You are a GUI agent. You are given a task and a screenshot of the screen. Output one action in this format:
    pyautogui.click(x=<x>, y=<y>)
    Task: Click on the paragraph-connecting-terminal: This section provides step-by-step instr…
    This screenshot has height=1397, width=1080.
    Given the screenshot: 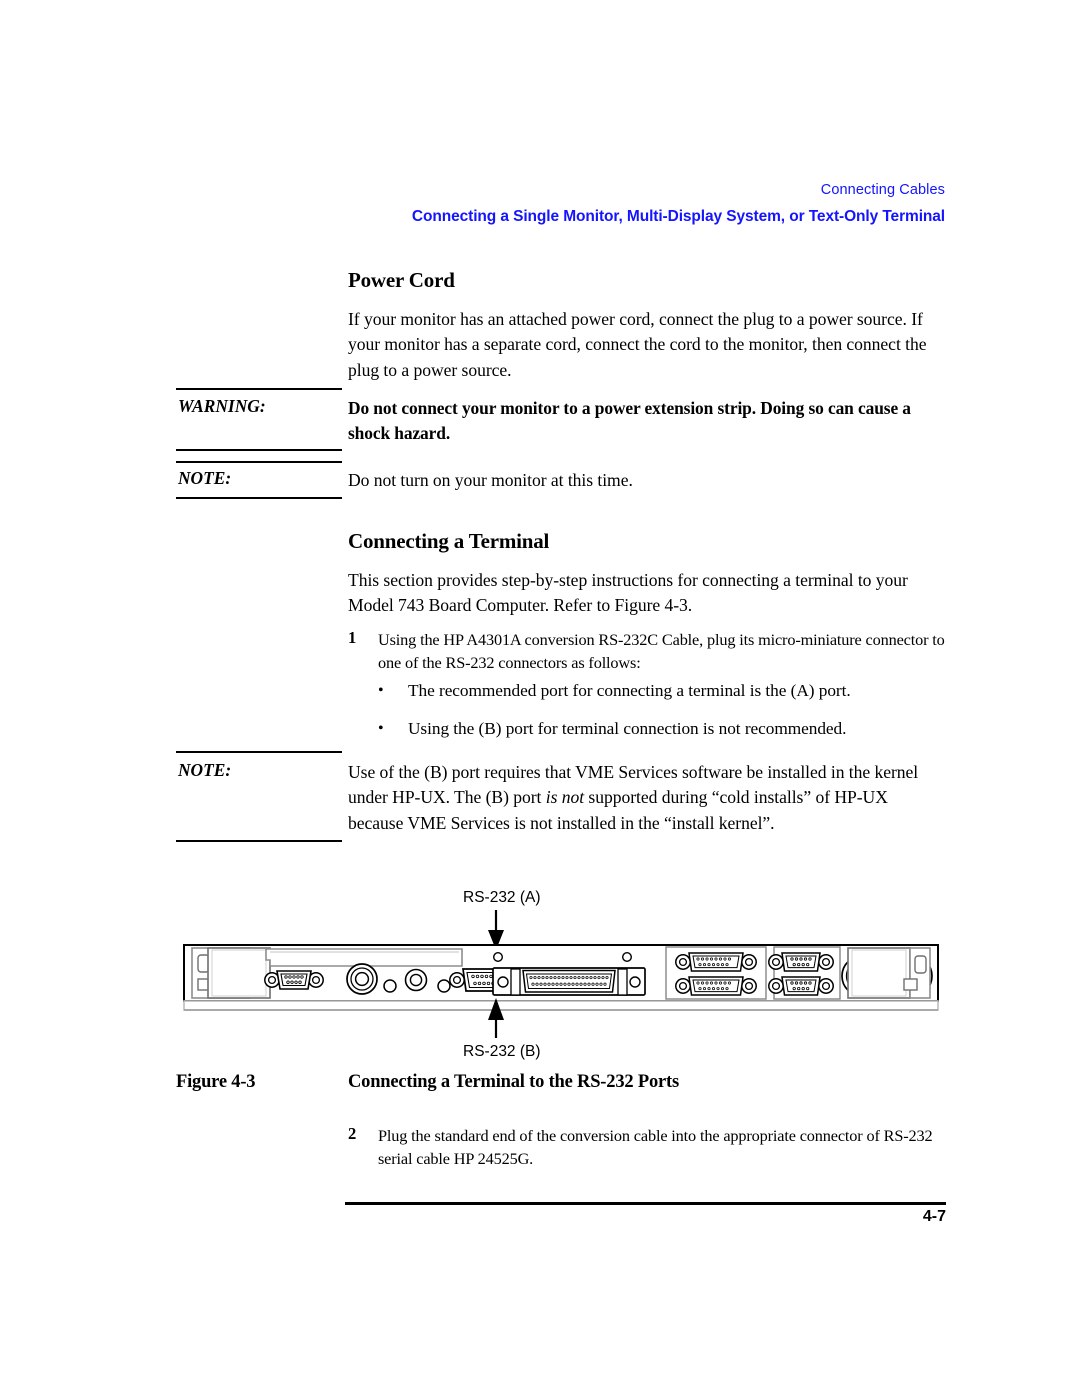 What is the action you would take?
    pyautogui.click(x=628, y=593)
    